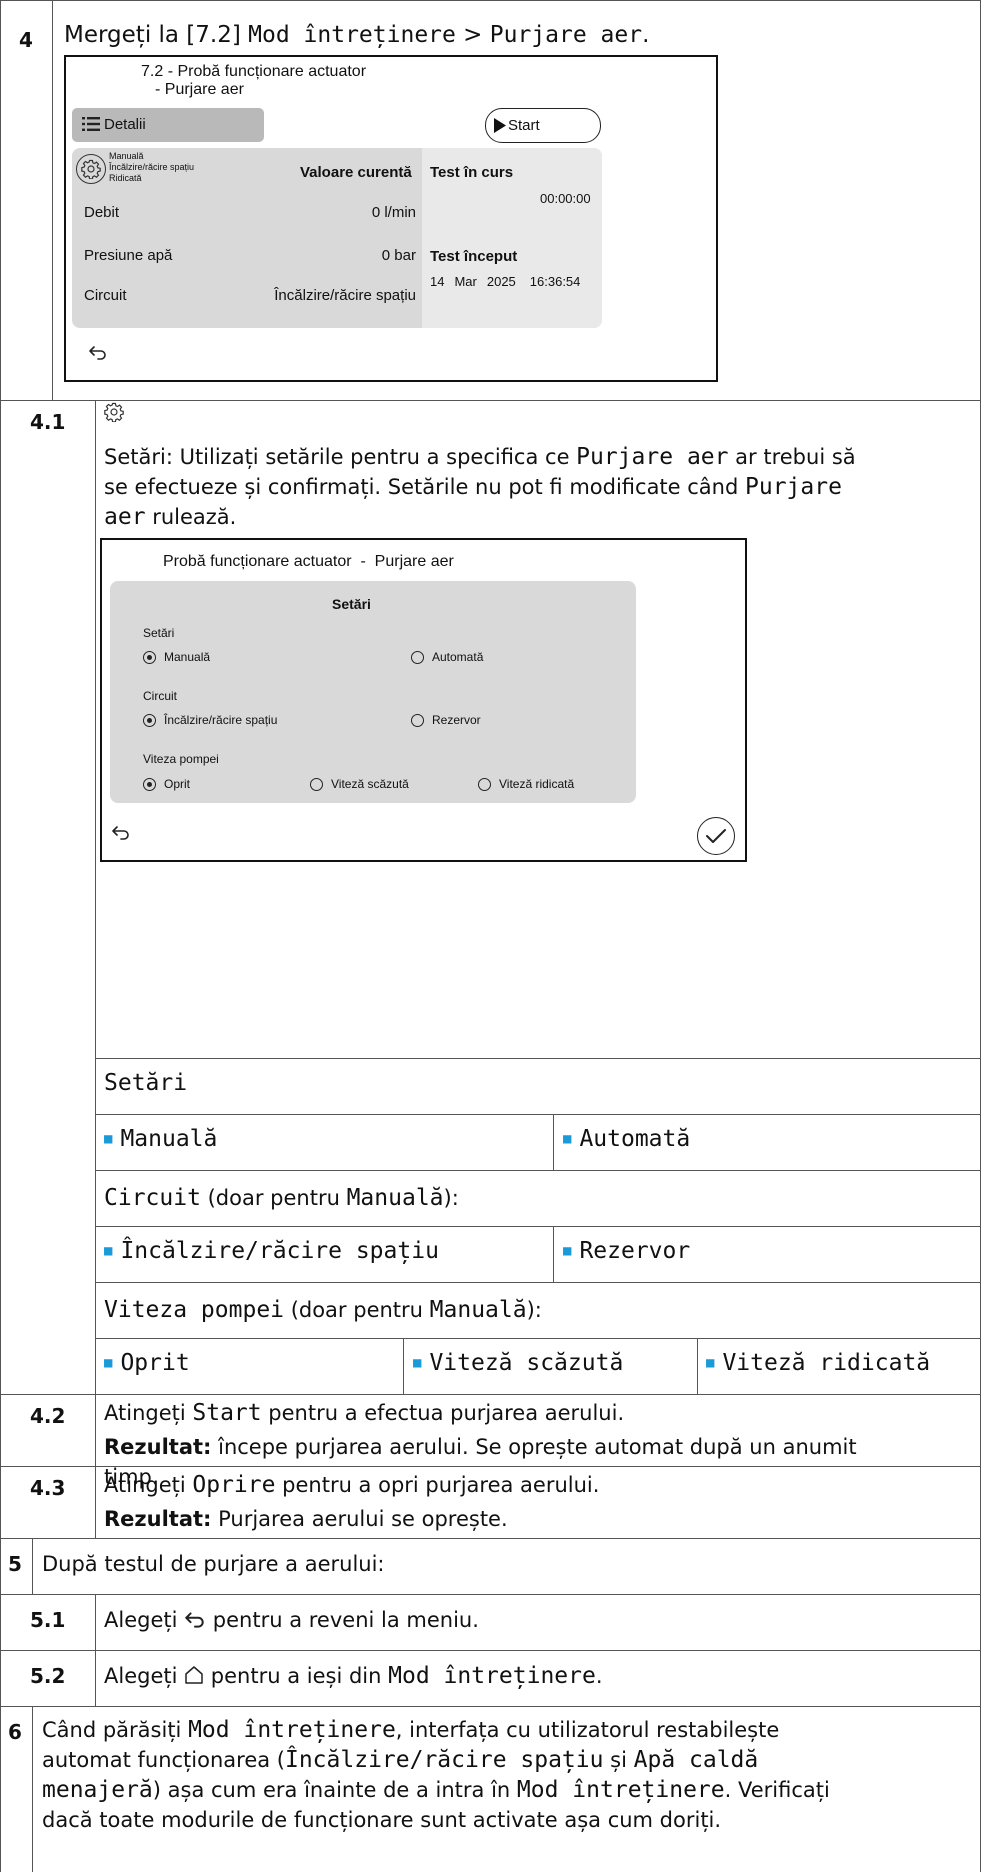  What do you see at coordinates (148, 1413) in the screenshot?
I see `step42-a: Atingeți` at bounding box center [148, 1413].